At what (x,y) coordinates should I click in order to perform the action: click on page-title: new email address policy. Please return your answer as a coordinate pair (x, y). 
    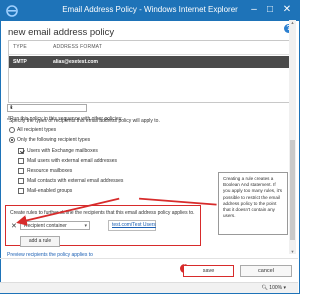
    Looking at the image, I should click on (61, 32).